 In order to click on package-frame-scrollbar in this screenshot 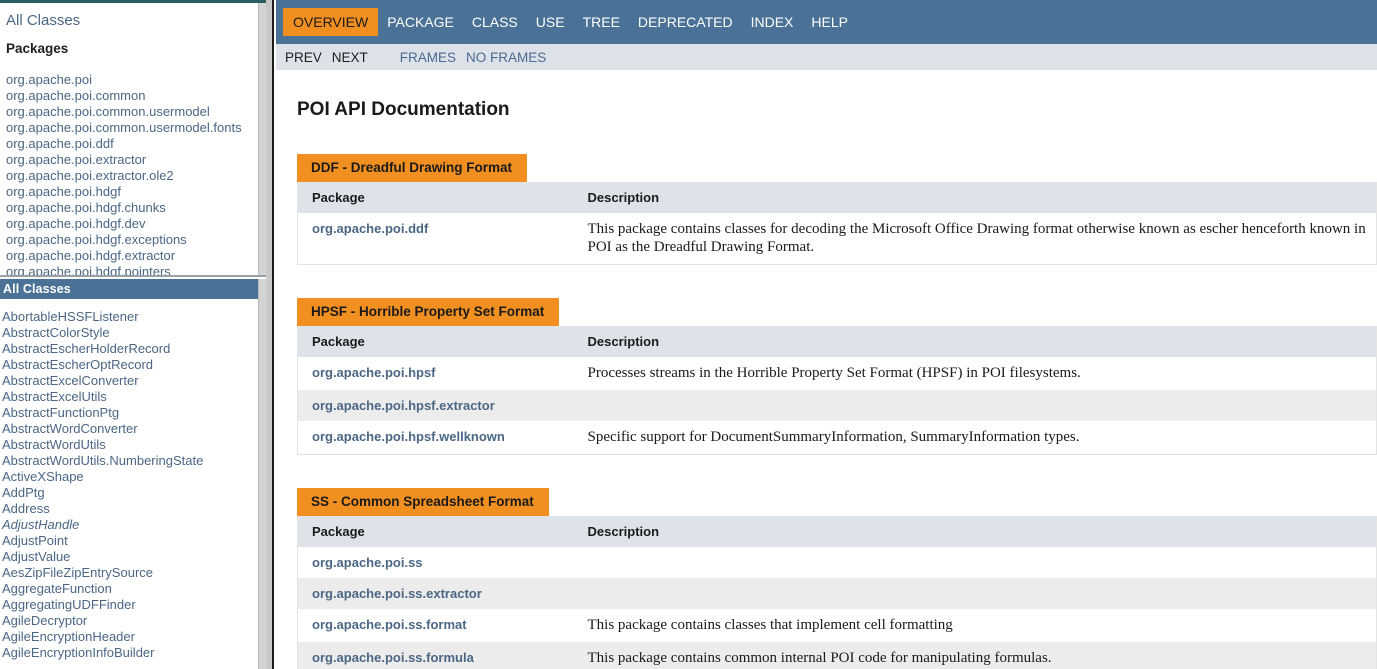, I will do `click(262, 139)`.